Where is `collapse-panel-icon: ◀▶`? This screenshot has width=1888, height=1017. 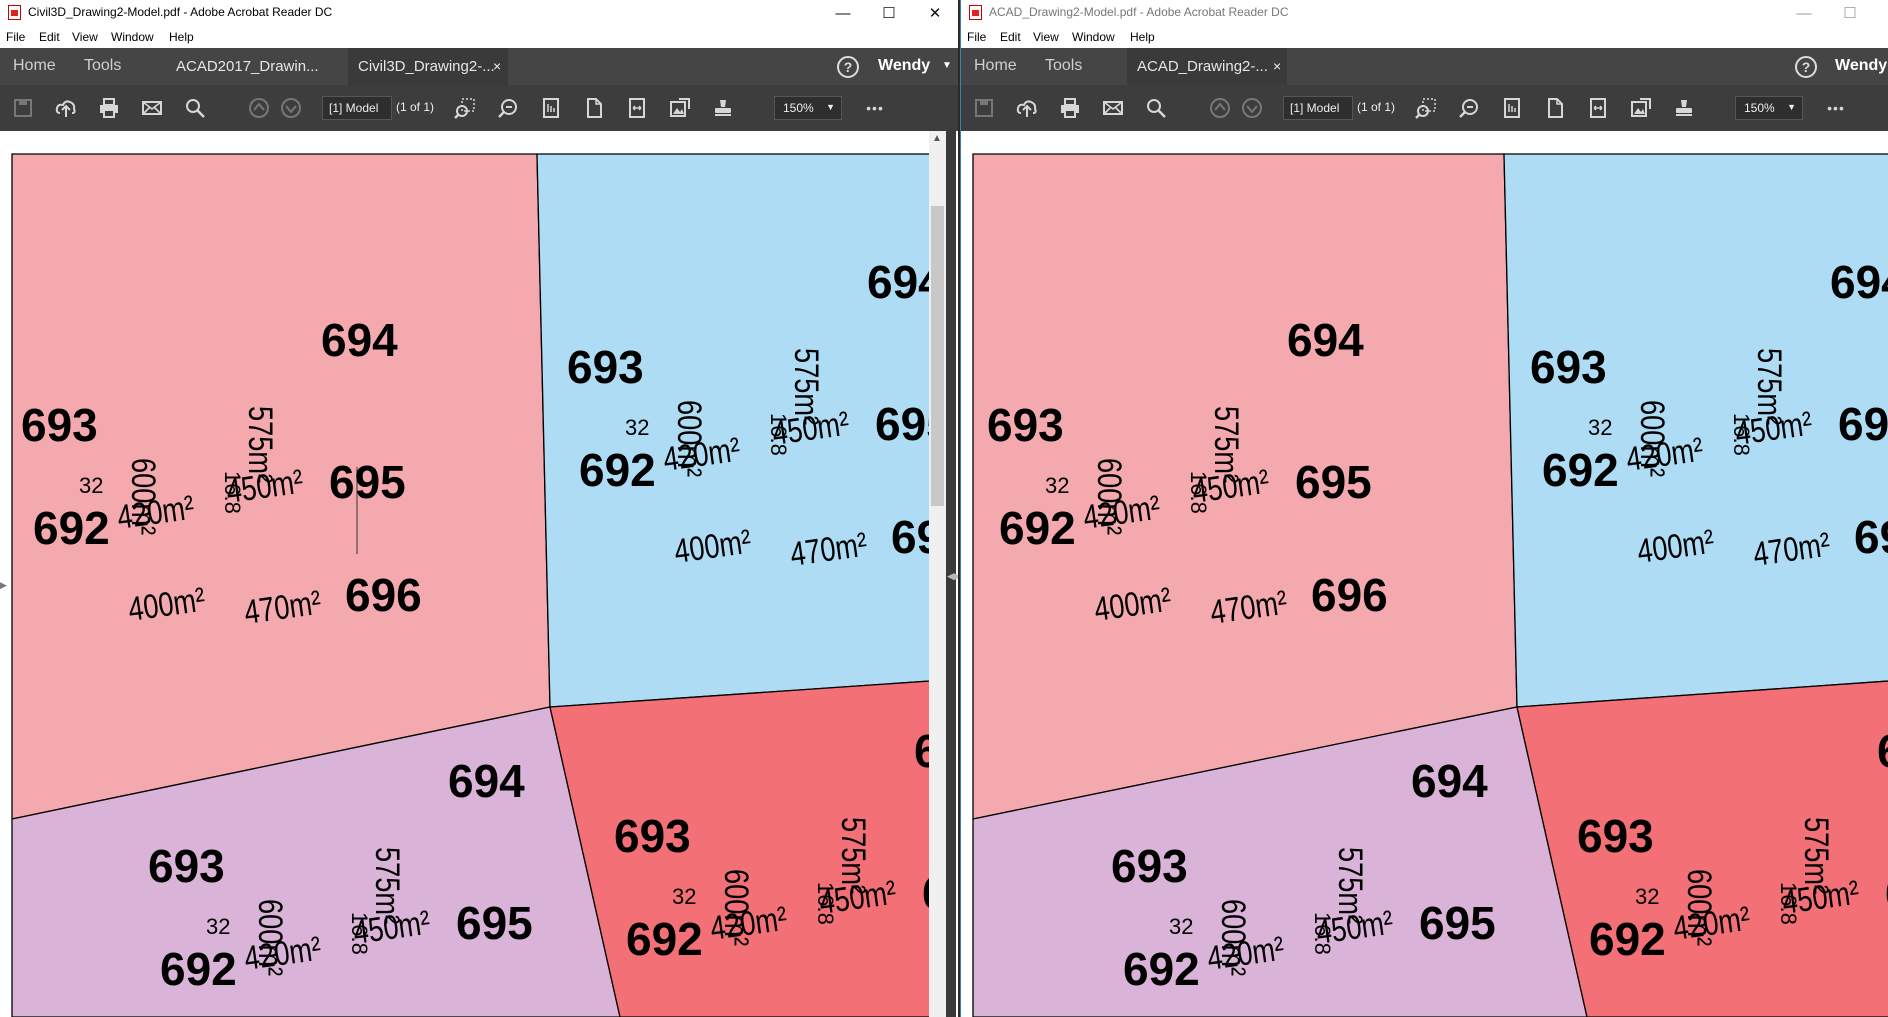 collapse-panel-icon: ◀▶ is located at coordinates (952, 576).